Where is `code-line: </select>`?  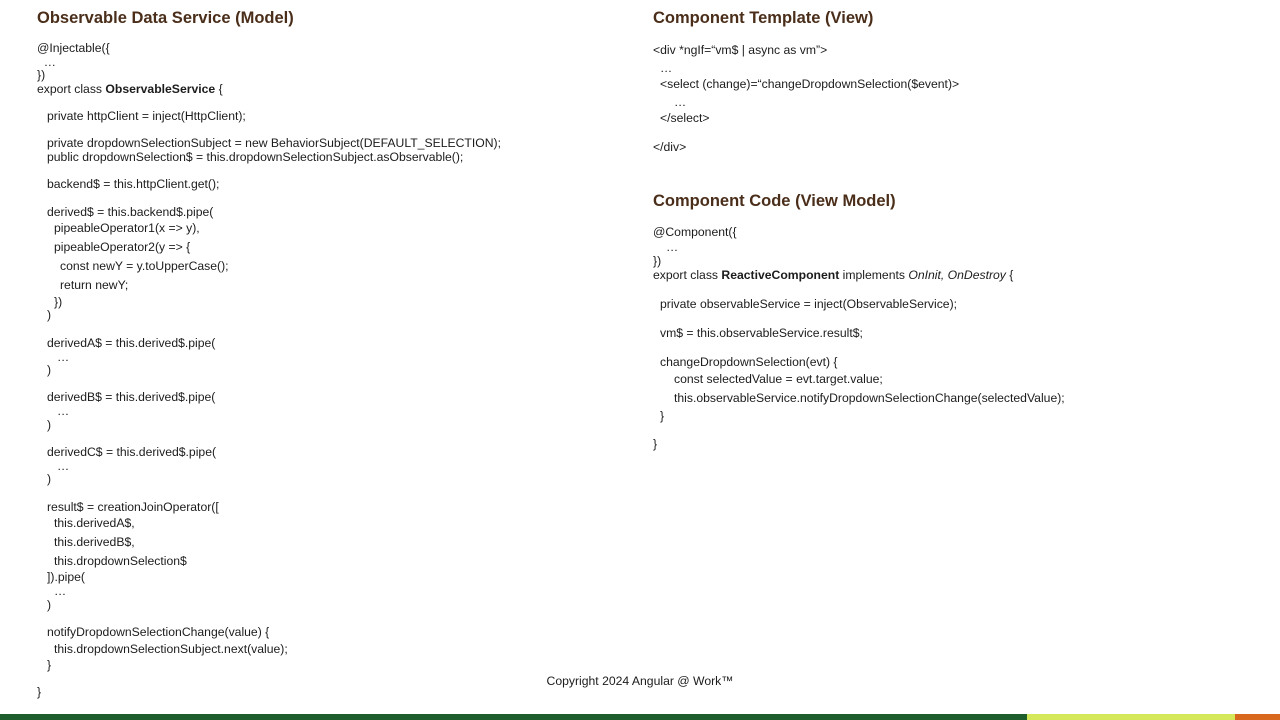
code-line: </select> is located at coordinates (685, 118).